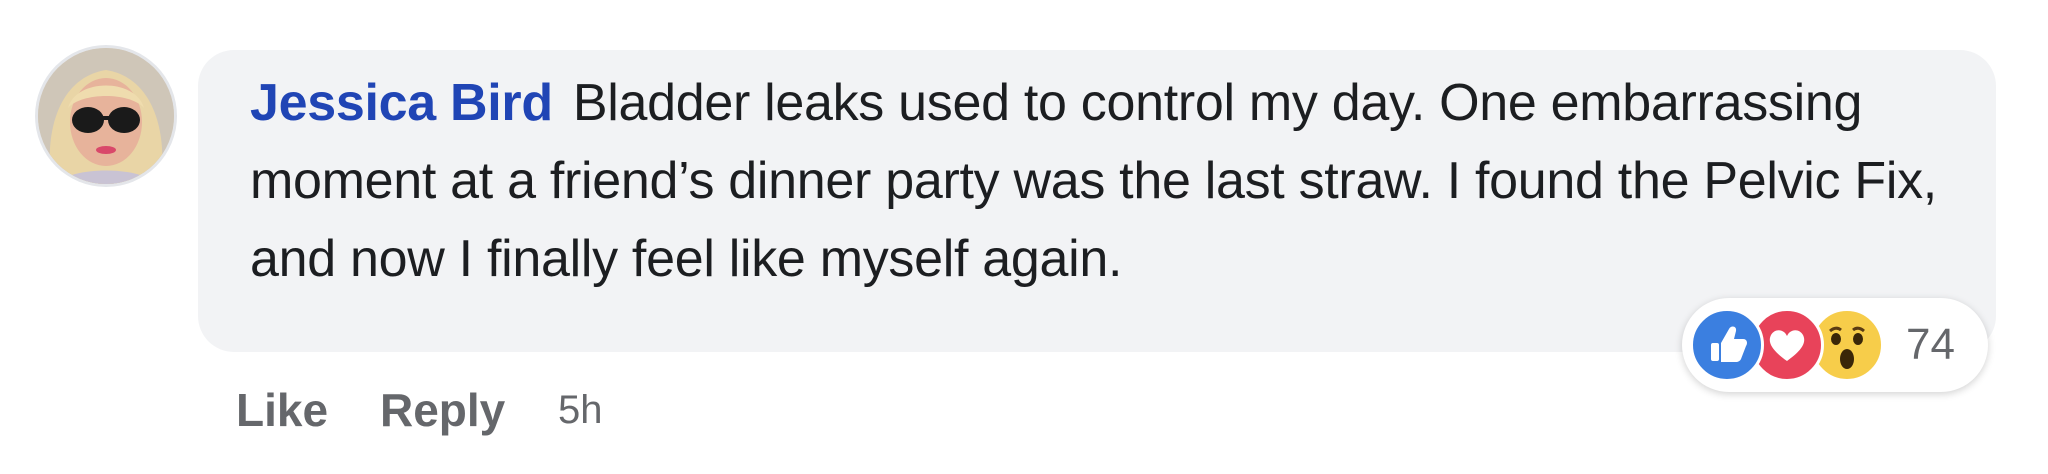 The width and height of the screenshot is (2048, 474). What do you see at coordinates (580, 410) in the screenshot?
I see `timestamp: 5h` at bounding box center [580, 410].